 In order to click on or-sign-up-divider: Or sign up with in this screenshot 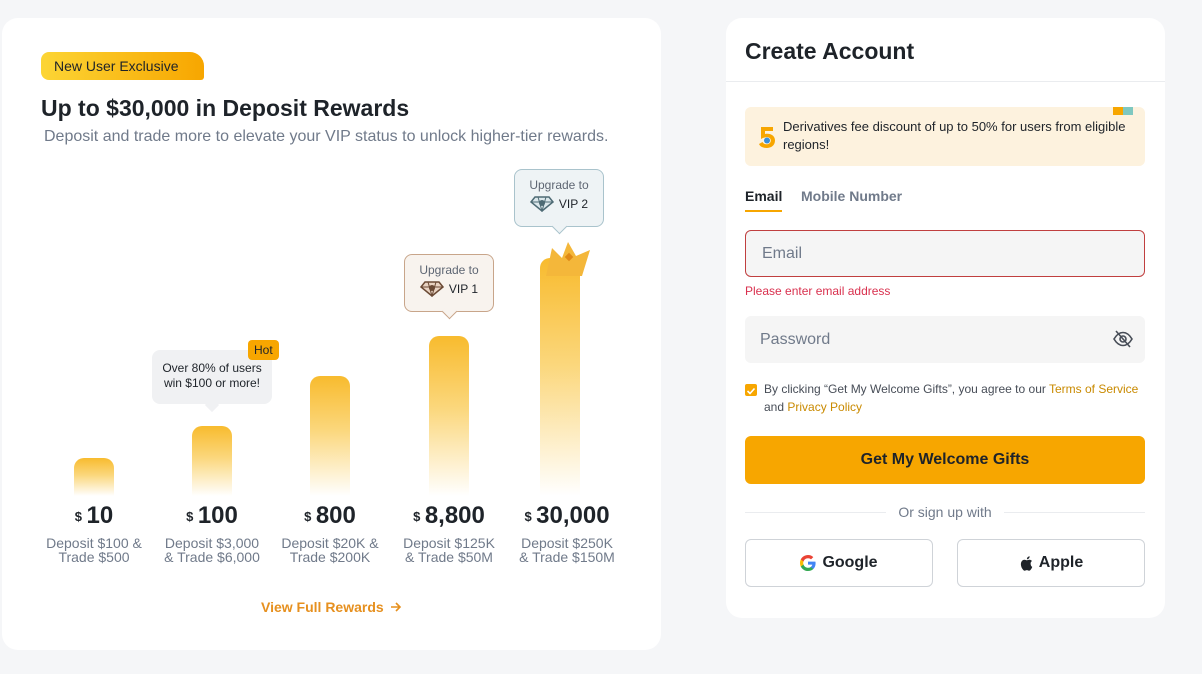, I will do `click(945, 512)`.